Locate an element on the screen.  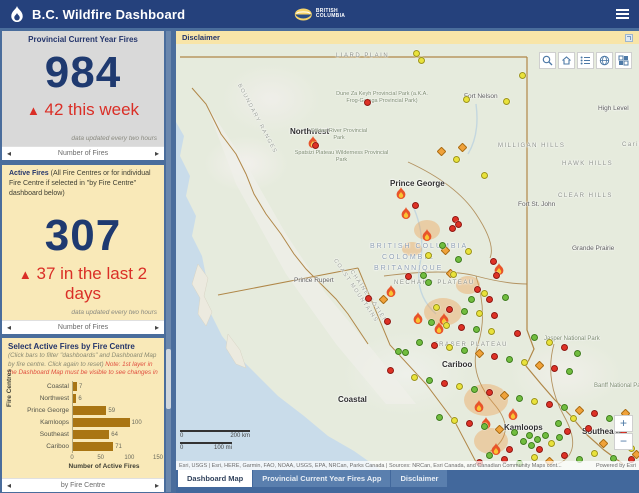
chart-bar-kamloops is located at coordinates (101, 422).